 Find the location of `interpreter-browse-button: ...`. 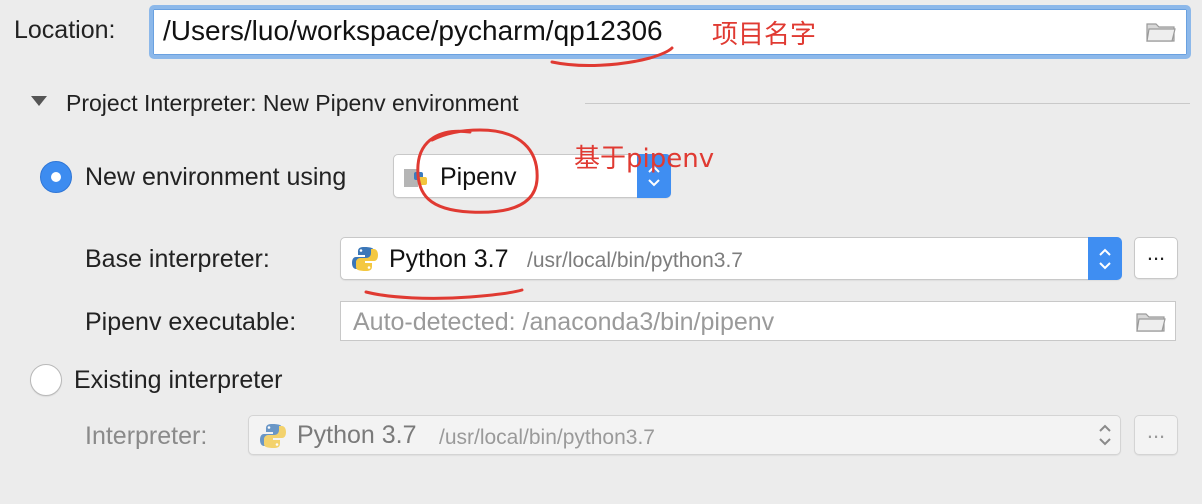

interpreter-browse-button: ... is located at coordinates (1156, 435).